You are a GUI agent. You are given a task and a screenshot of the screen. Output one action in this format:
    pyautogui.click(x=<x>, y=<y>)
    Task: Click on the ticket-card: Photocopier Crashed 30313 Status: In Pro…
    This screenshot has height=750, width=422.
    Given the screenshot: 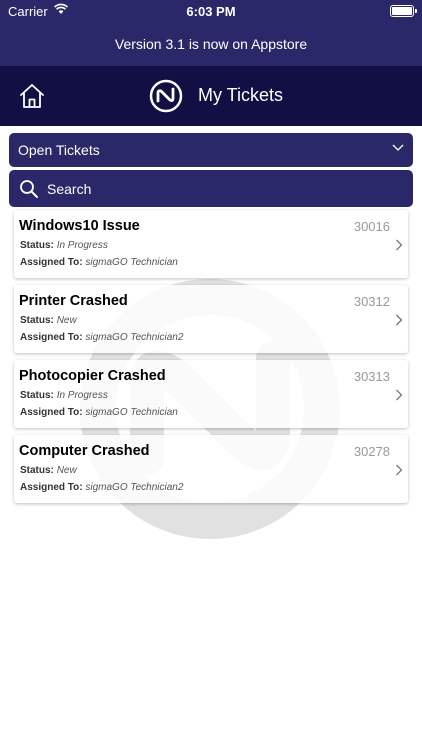 What is the action you would take?
    pyautogui.click(x=211, y=394)
    